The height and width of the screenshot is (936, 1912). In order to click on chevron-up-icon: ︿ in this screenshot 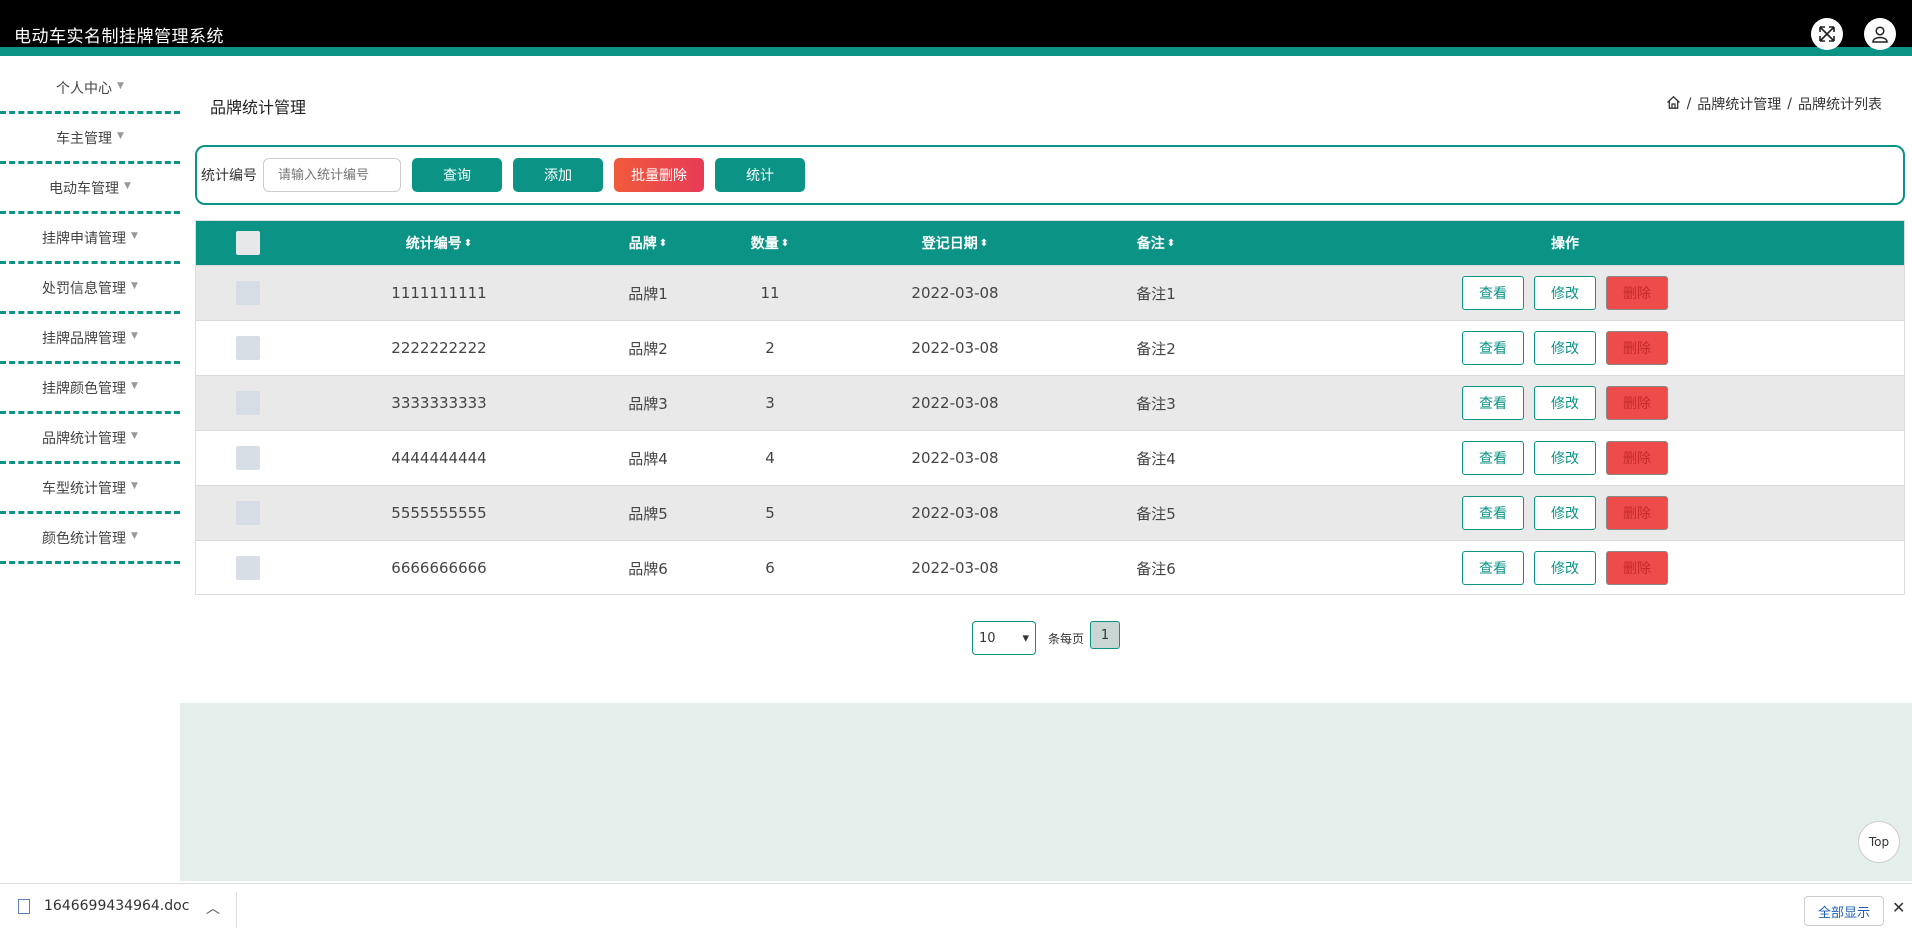, I will do `click(213, 908)`.